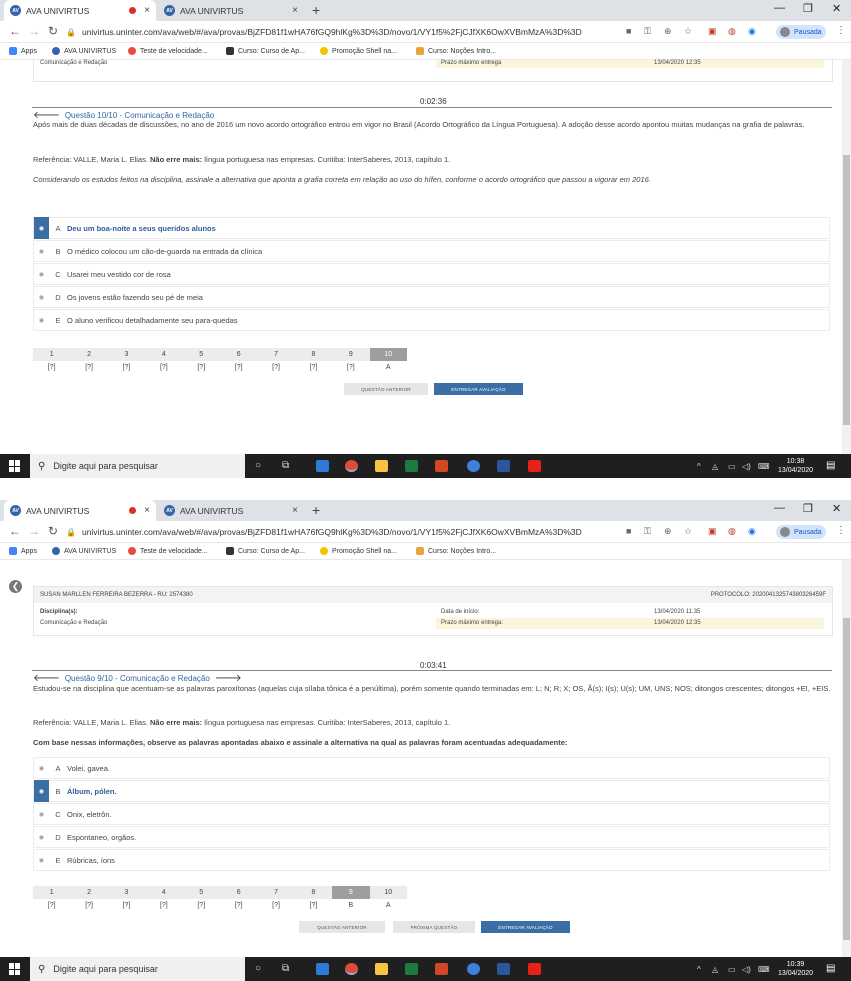 The image size is (851, 981). I want to click on youtube-icon, so click(534, 466).